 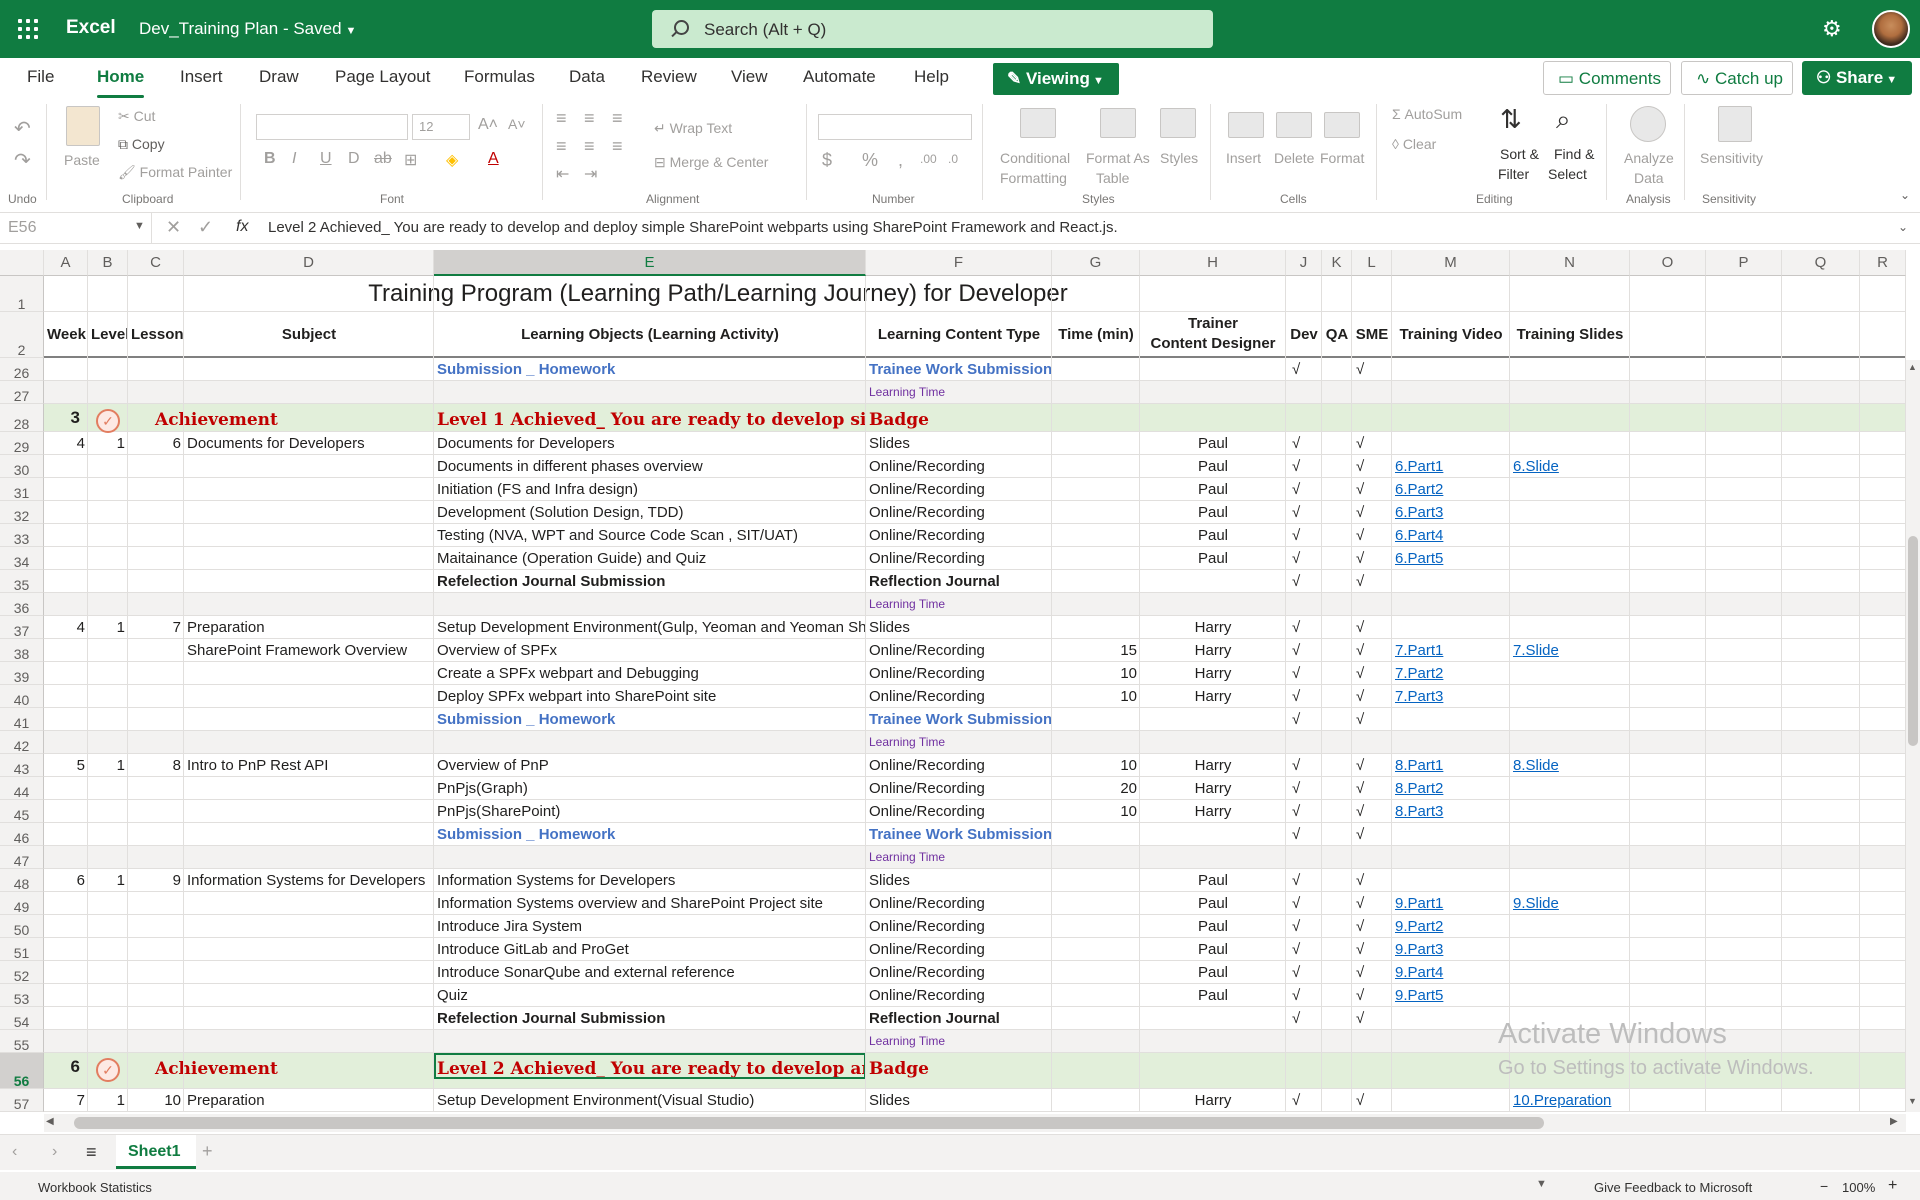 I want to click on row-header: 52, so click(x=22, y=972).